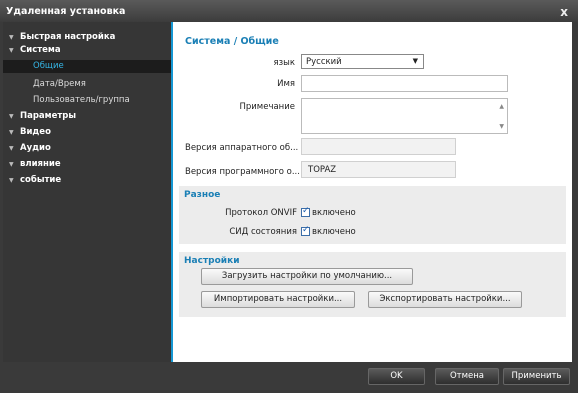 The width and height of the screenshot is (578, 393). I want to click on sidebar-item-label: Видео, so click(35, 132).